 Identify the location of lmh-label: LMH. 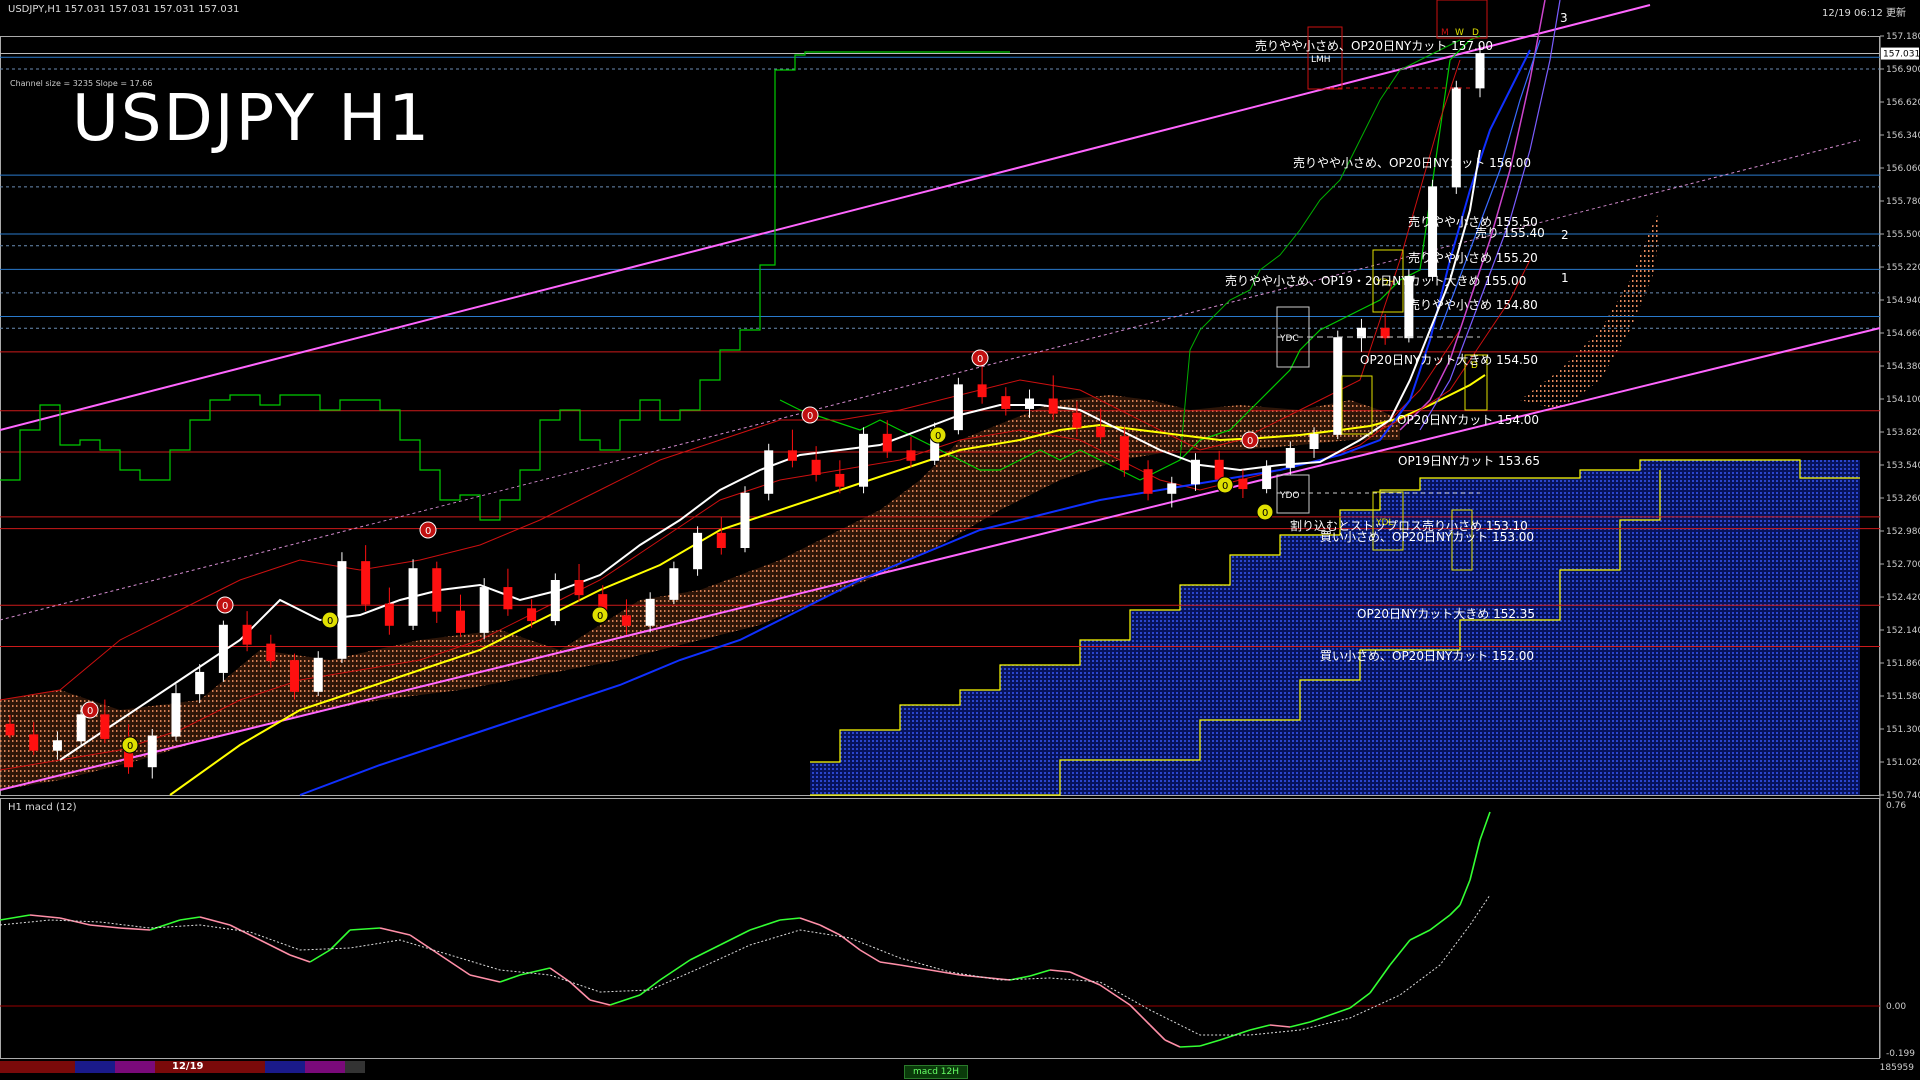
(1321, 60).